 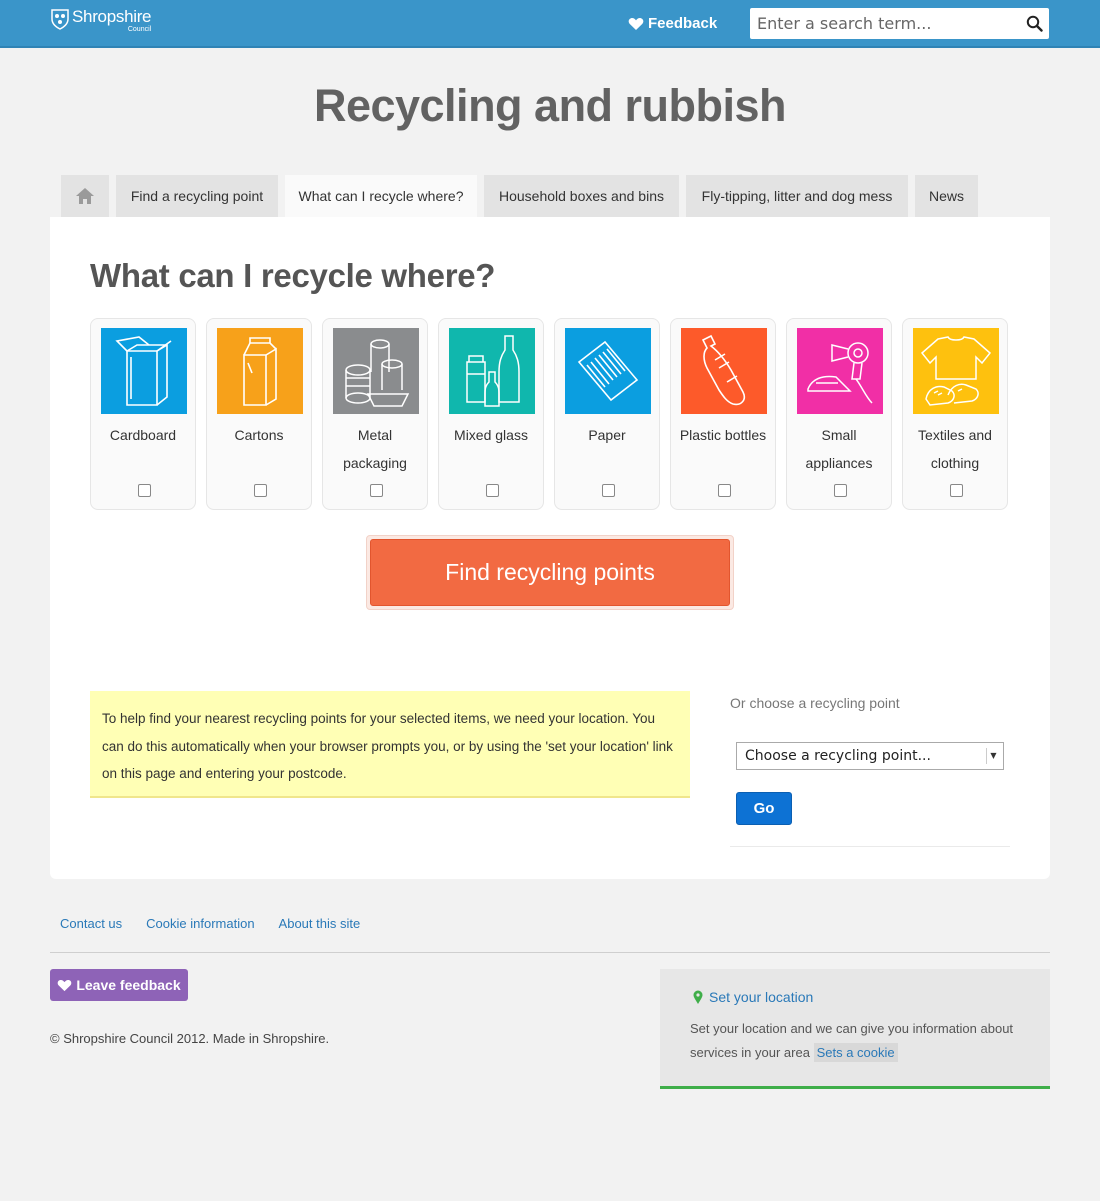 I want to click on top-bar: Shropshire Council Feedback, so click(x=550, y=24).